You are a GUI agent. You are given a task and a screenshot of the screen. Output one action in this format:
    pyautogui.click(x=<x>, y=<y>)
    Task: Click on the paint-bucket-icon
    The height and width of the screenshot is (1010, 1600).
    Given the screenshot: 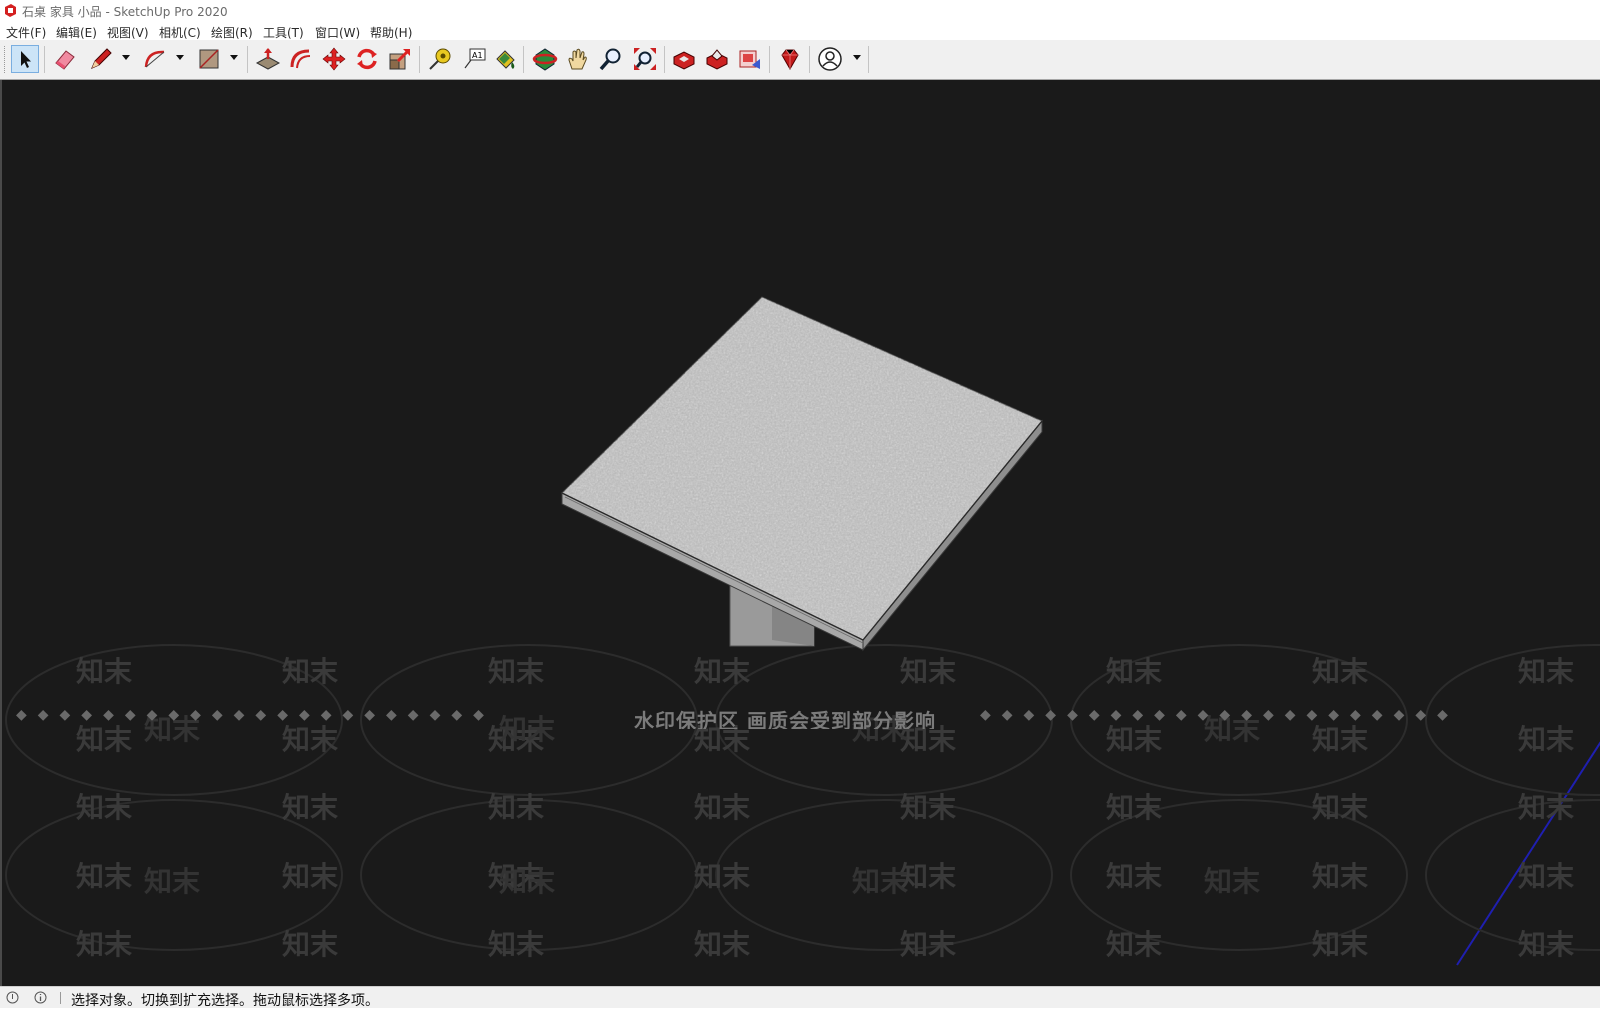 What is the action you would take?
    pyautogui.click(x=505, y=59)
    